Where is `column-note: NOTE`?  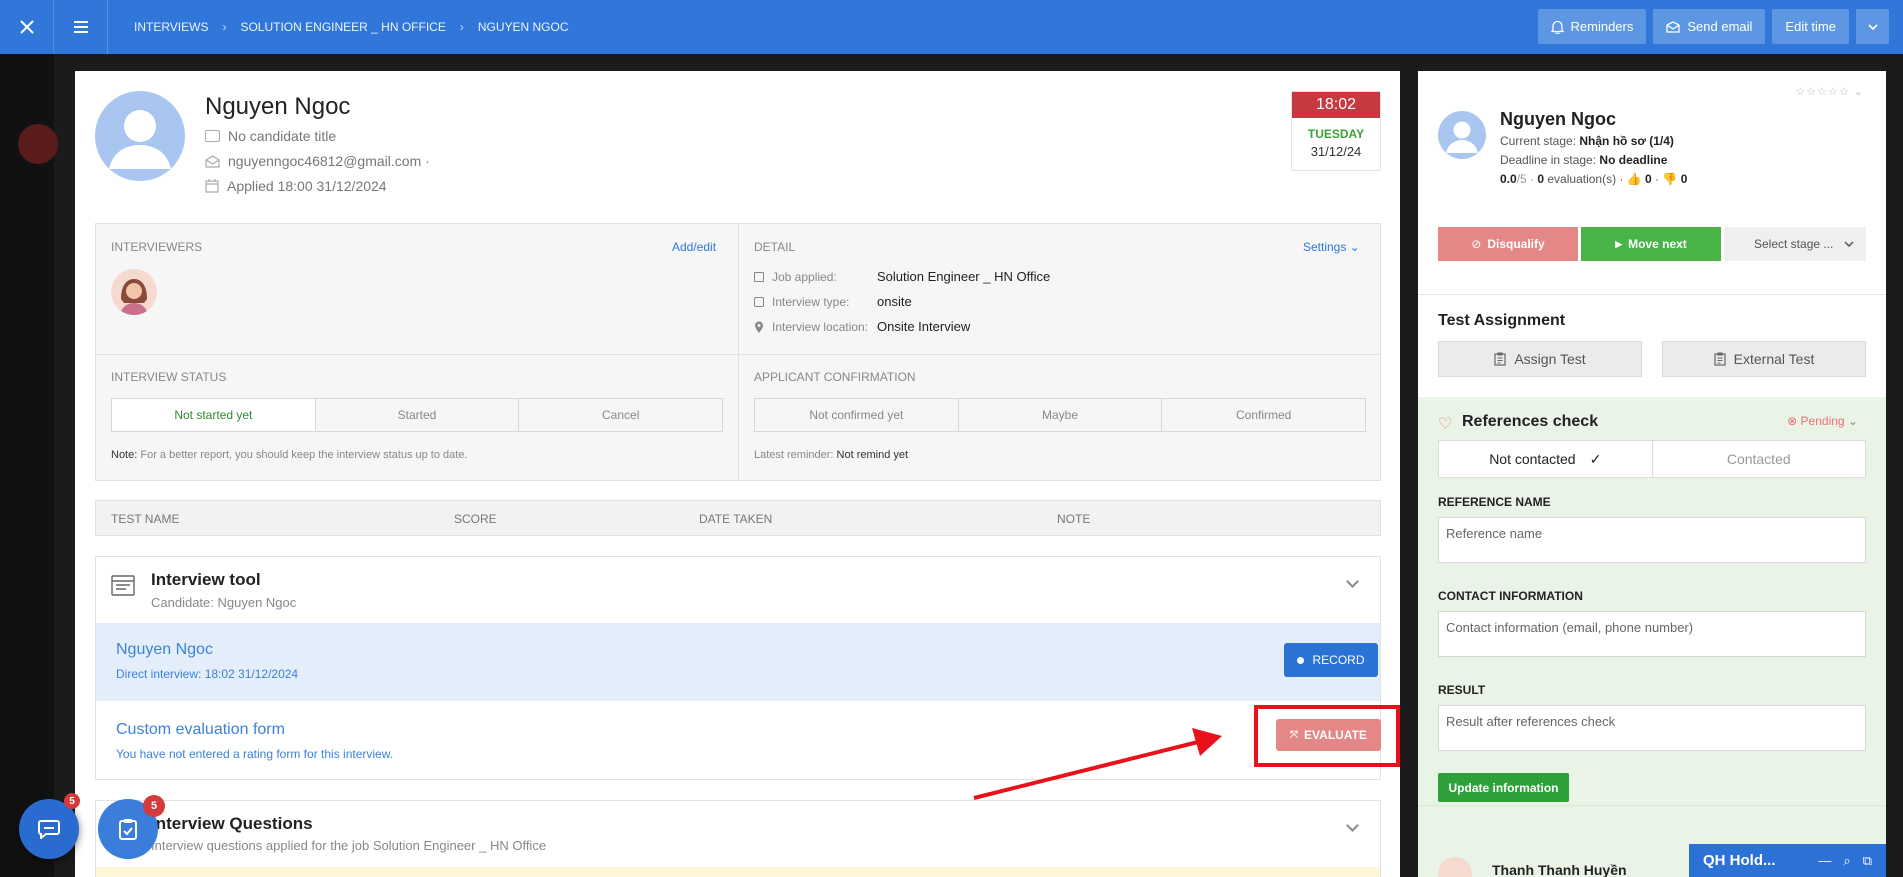
column-note: NOTE is located at coordinates (1074, 519).